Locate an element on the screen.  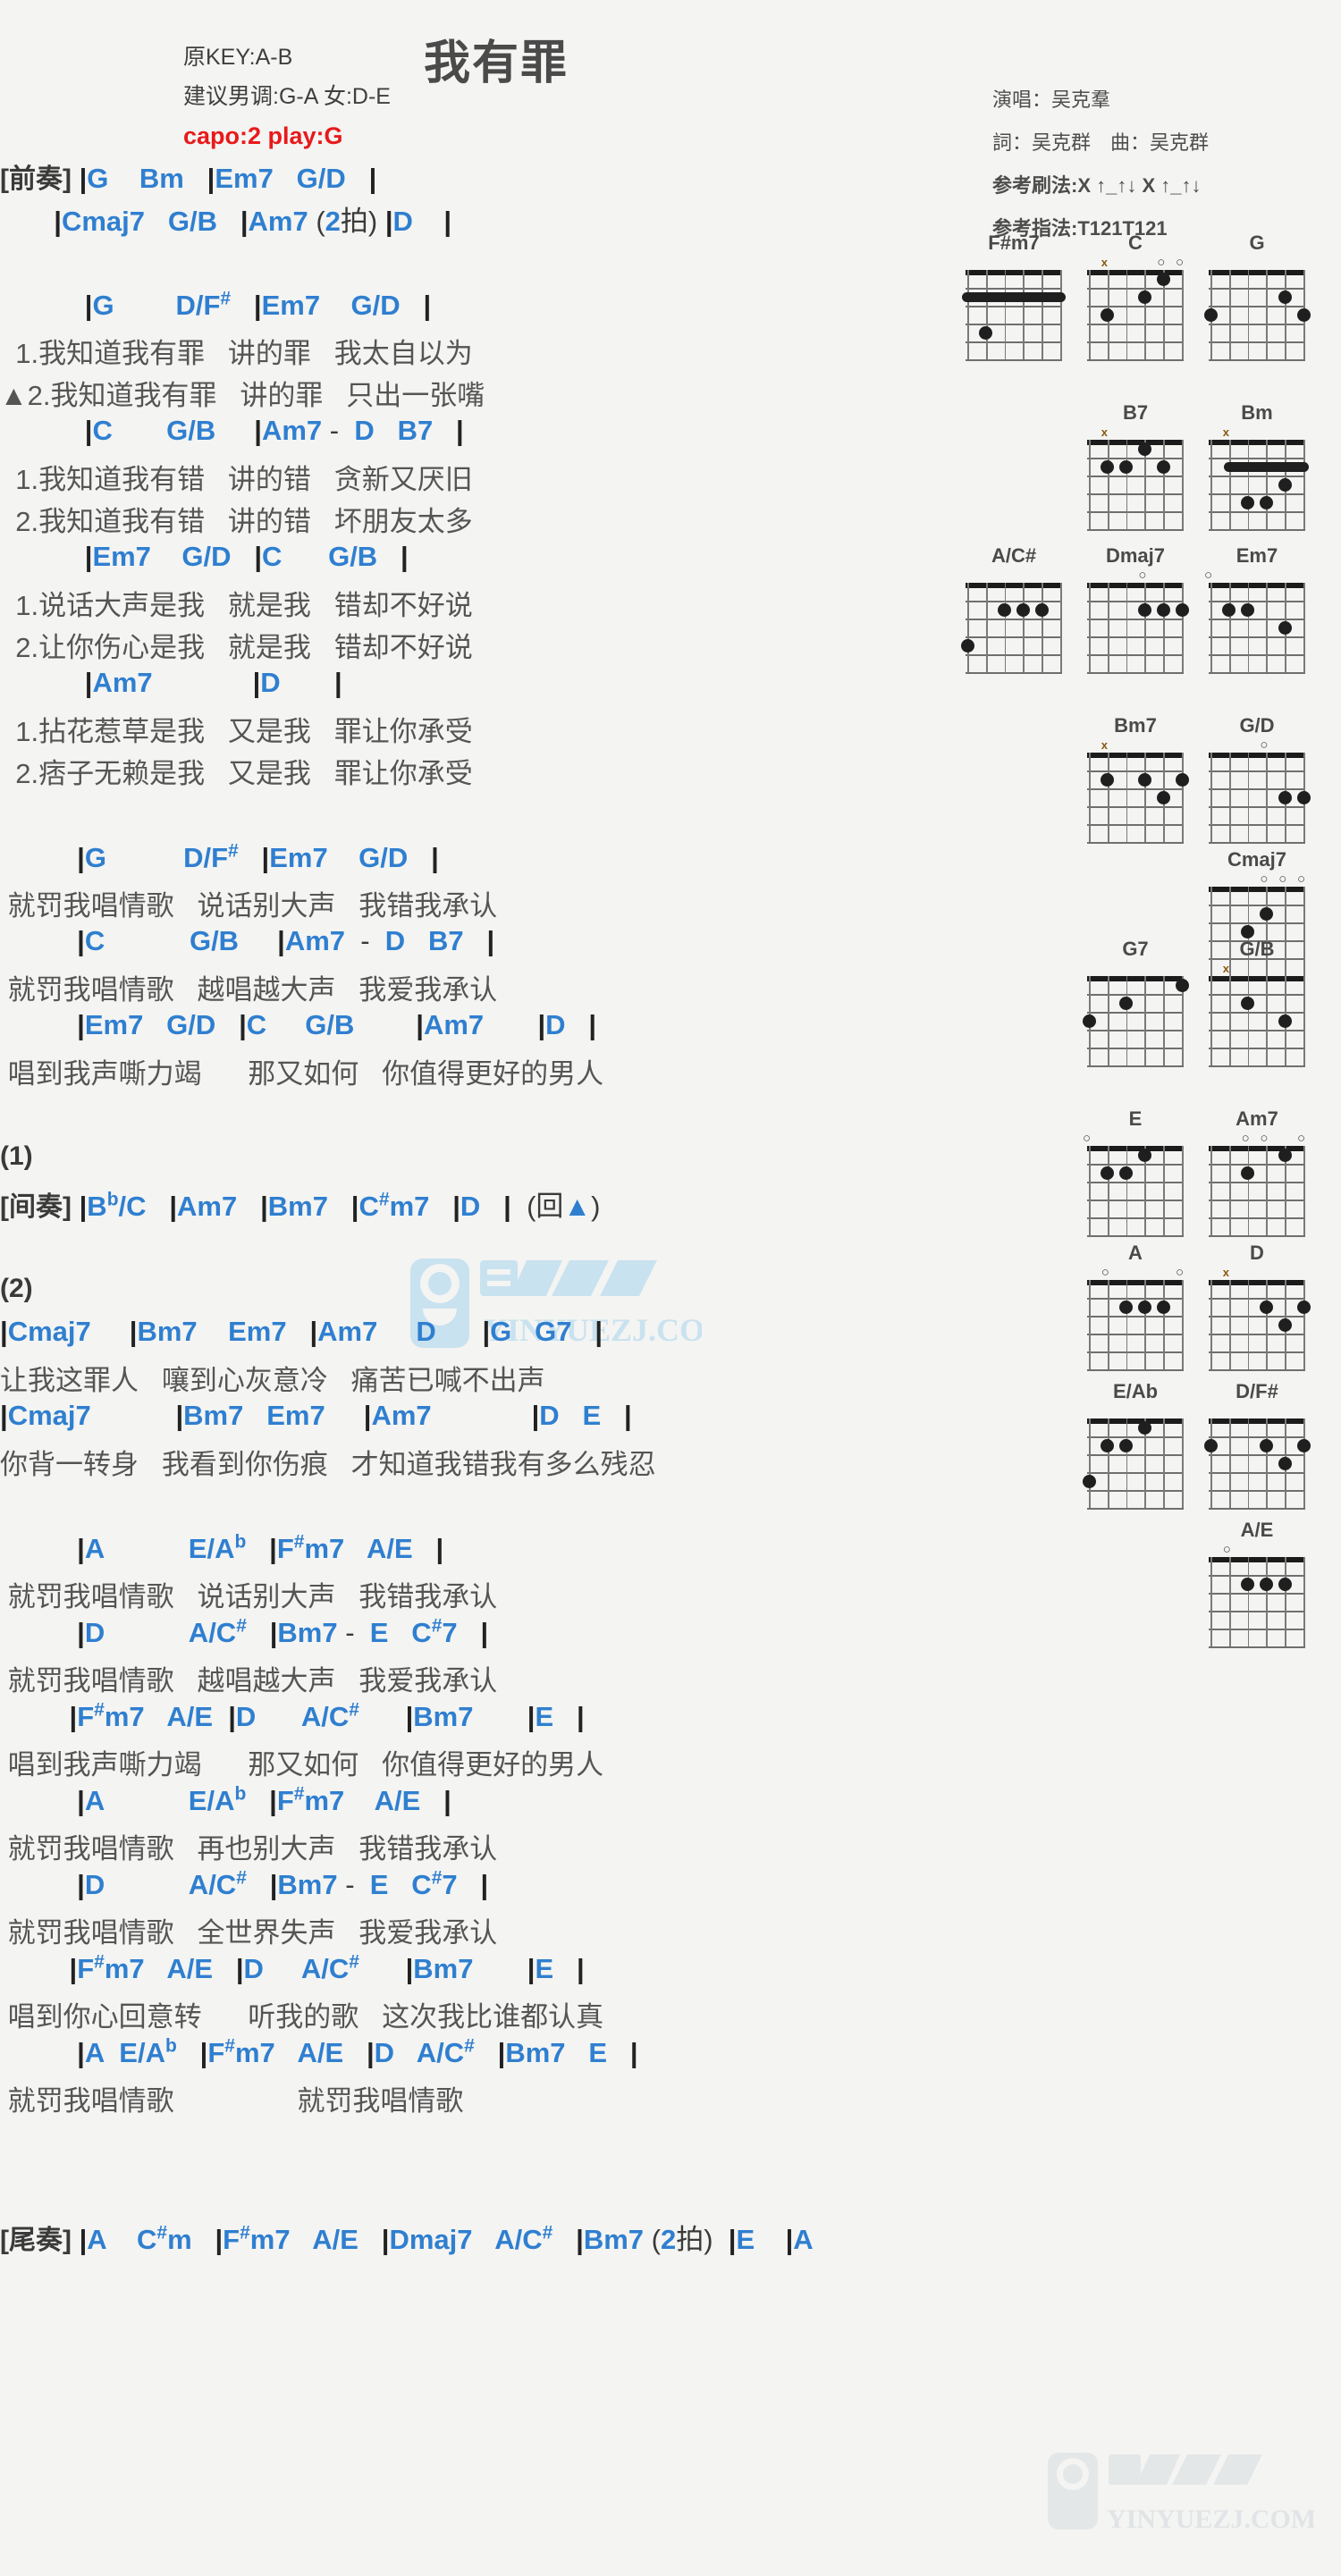
lyric-line: 2.让你伤心是我 就是我 错却不好说 is located at coordinates (237, 648).